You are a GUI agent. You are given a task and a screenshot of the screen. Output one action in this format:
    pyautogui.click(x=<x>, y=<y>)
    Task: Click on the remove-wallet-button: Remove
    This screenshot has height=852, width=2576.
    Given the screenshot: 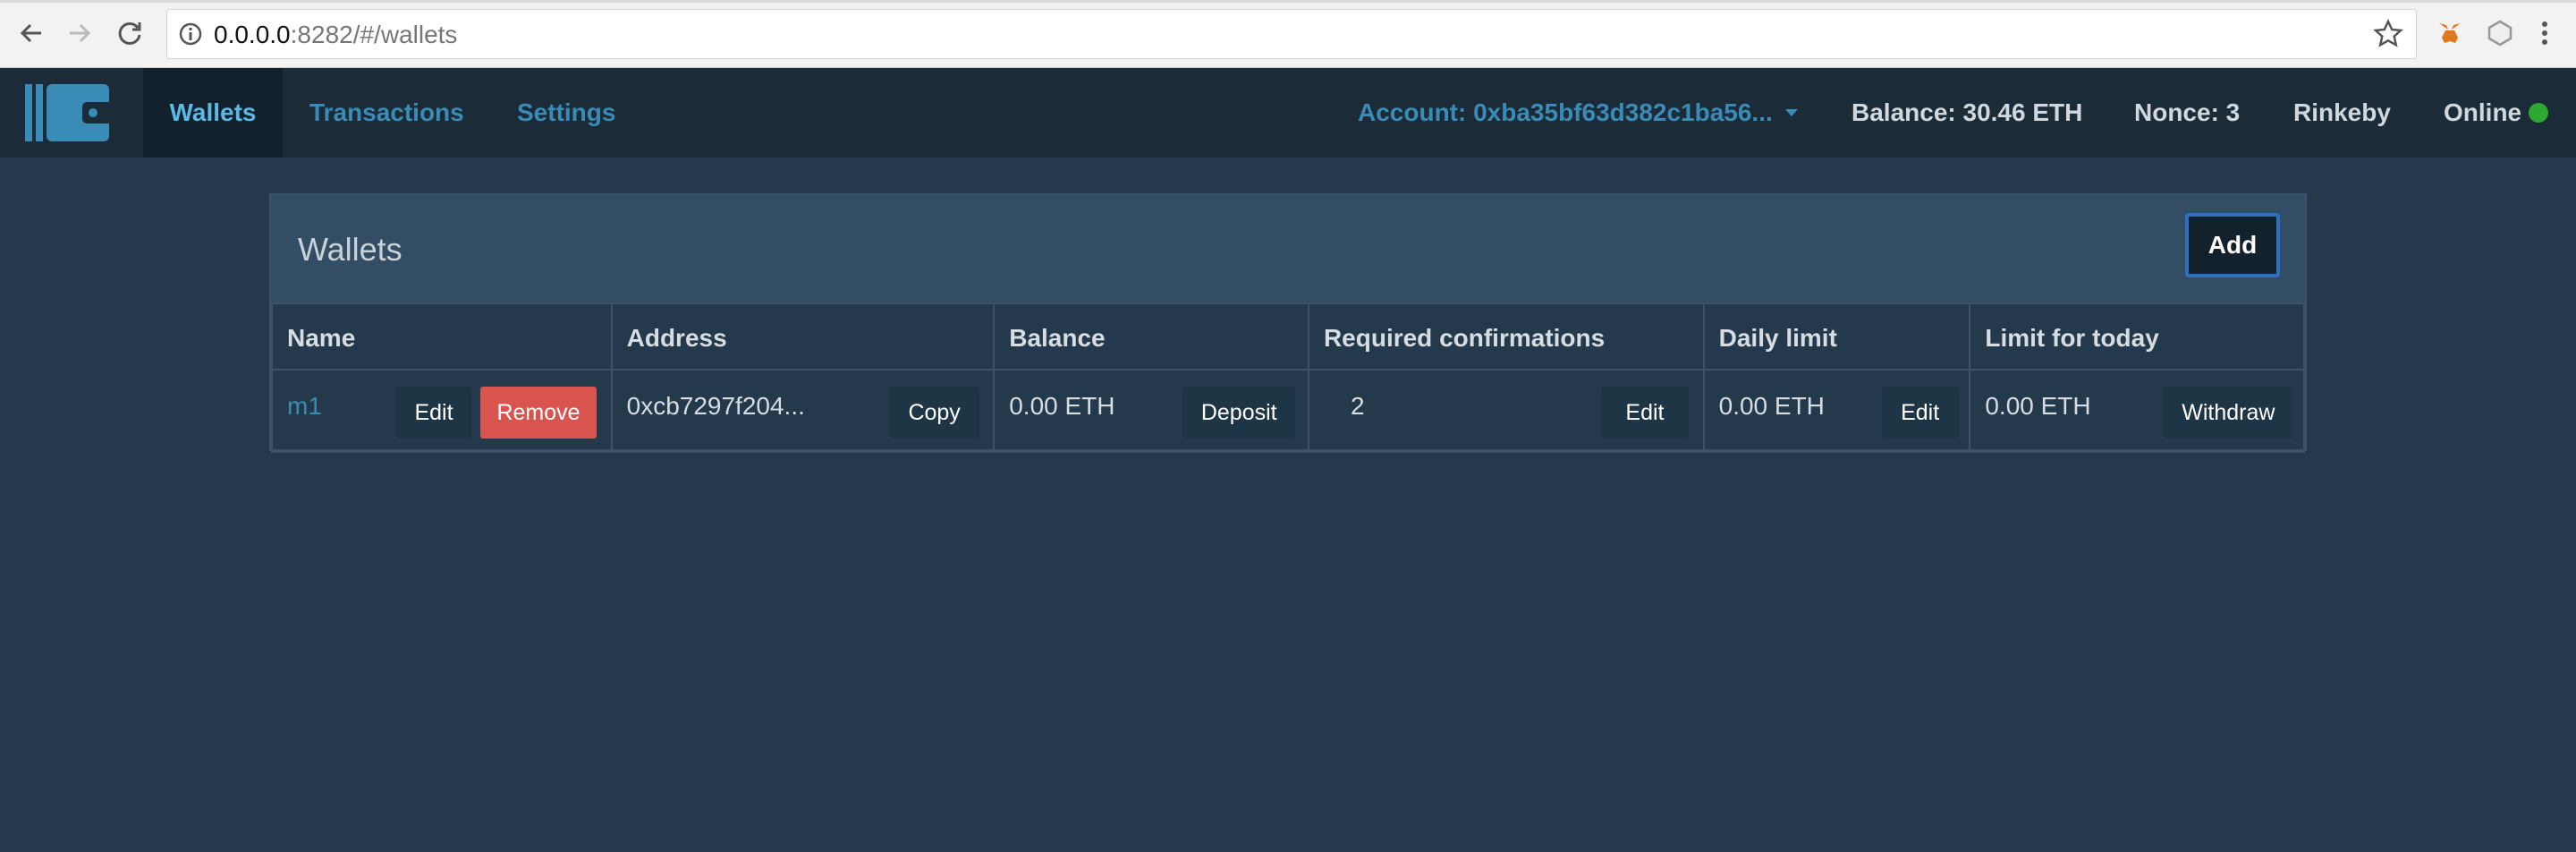 What is the action you would take?
    pyautogui.click(x=538, y=413)
    